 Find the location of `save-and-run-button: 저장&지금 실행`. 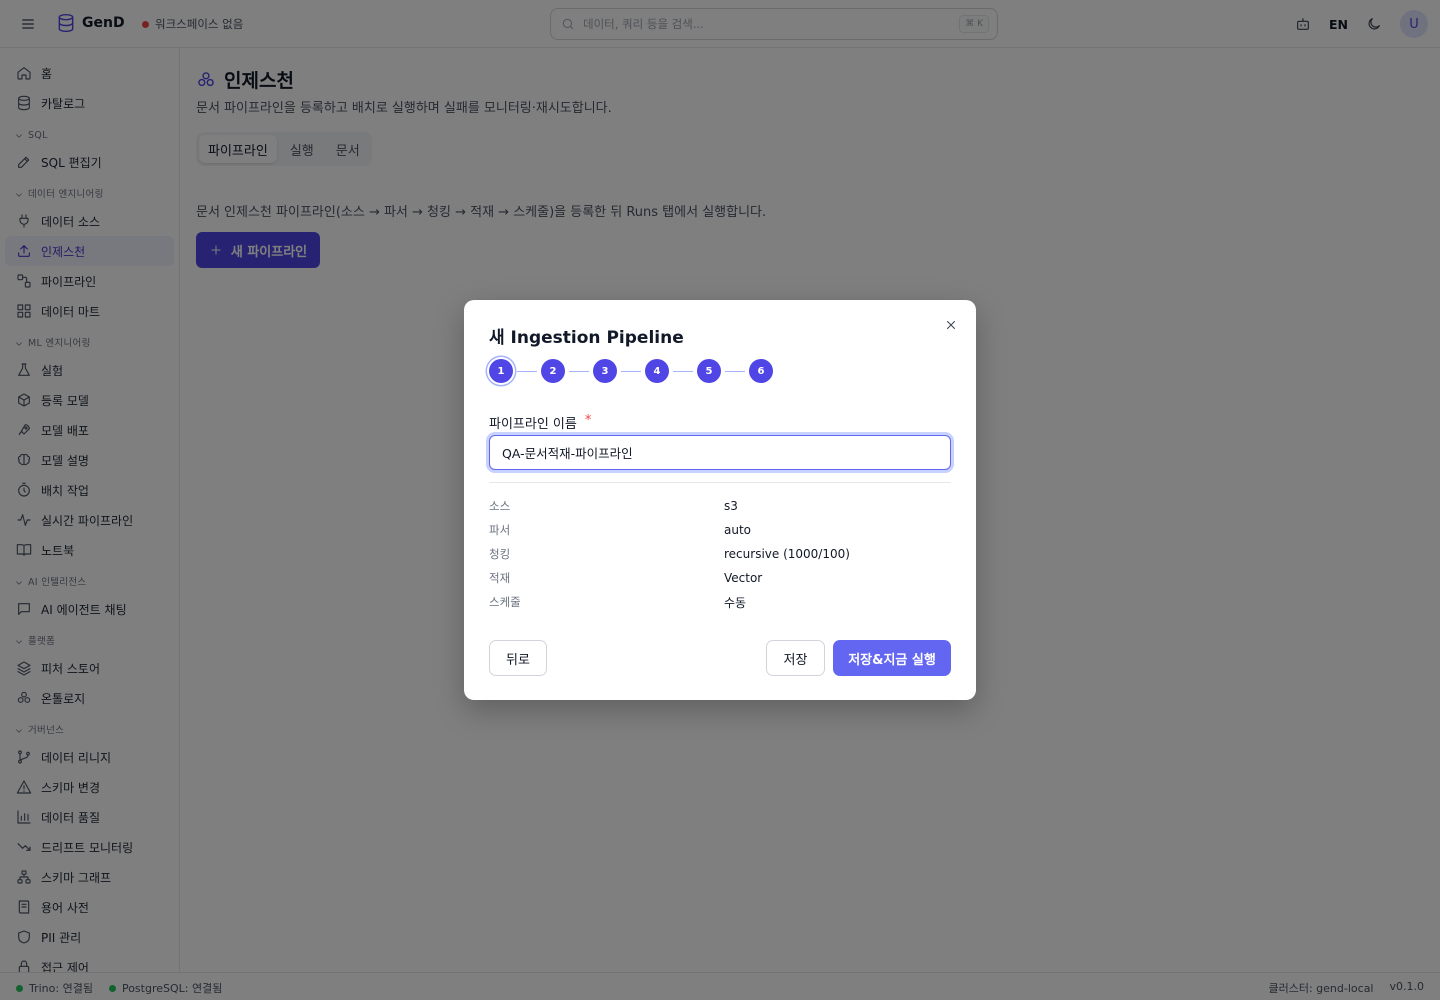

save-and-run-button: 저장&지금 실행 is located at coordinates (892, 658).